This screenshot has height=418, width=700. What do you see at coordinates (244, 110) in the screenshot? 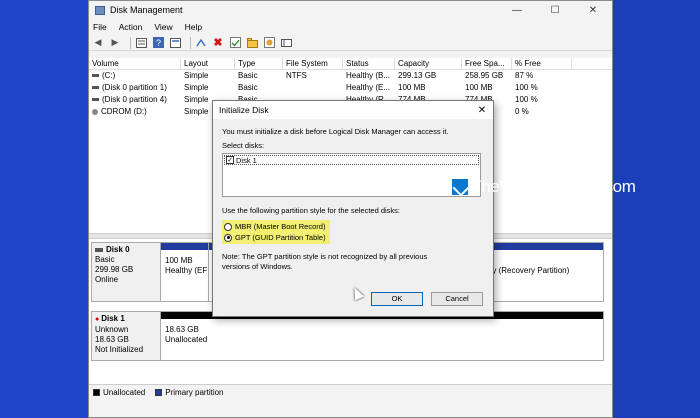
I see `dialog-title: Initialize Disk` at bounding box center [244, 110].